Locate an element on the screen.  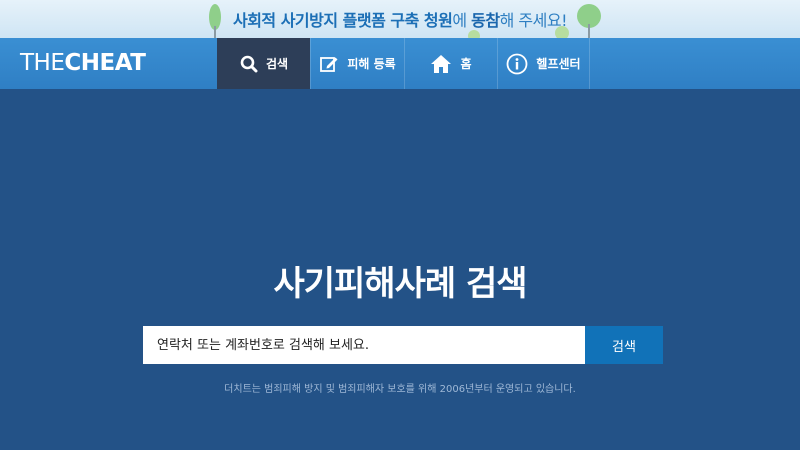
nav-menu: 검색 피해 등록 홈 헬프센터 is located at coordinates (403, 63).